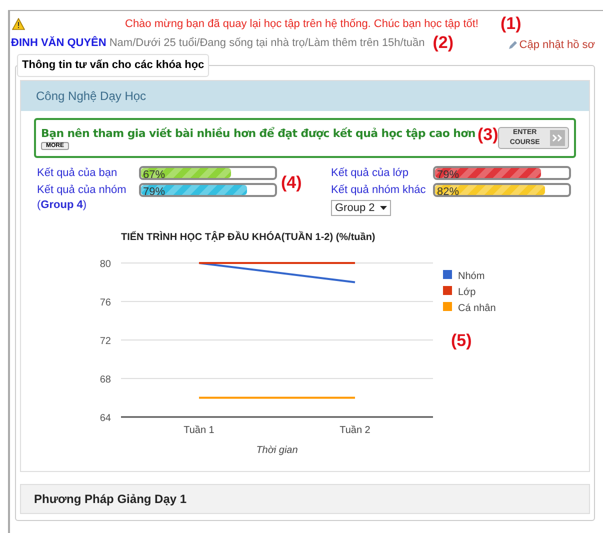 The image size is (603, 533). What do you see at coordinates (258, 134) in the screenshot?
I see `recommendation-text: Bạn nên tham gia viết bài nhiều hơn để đạt được kết quả học tập cao hơn` at bounding box center [258, 134].